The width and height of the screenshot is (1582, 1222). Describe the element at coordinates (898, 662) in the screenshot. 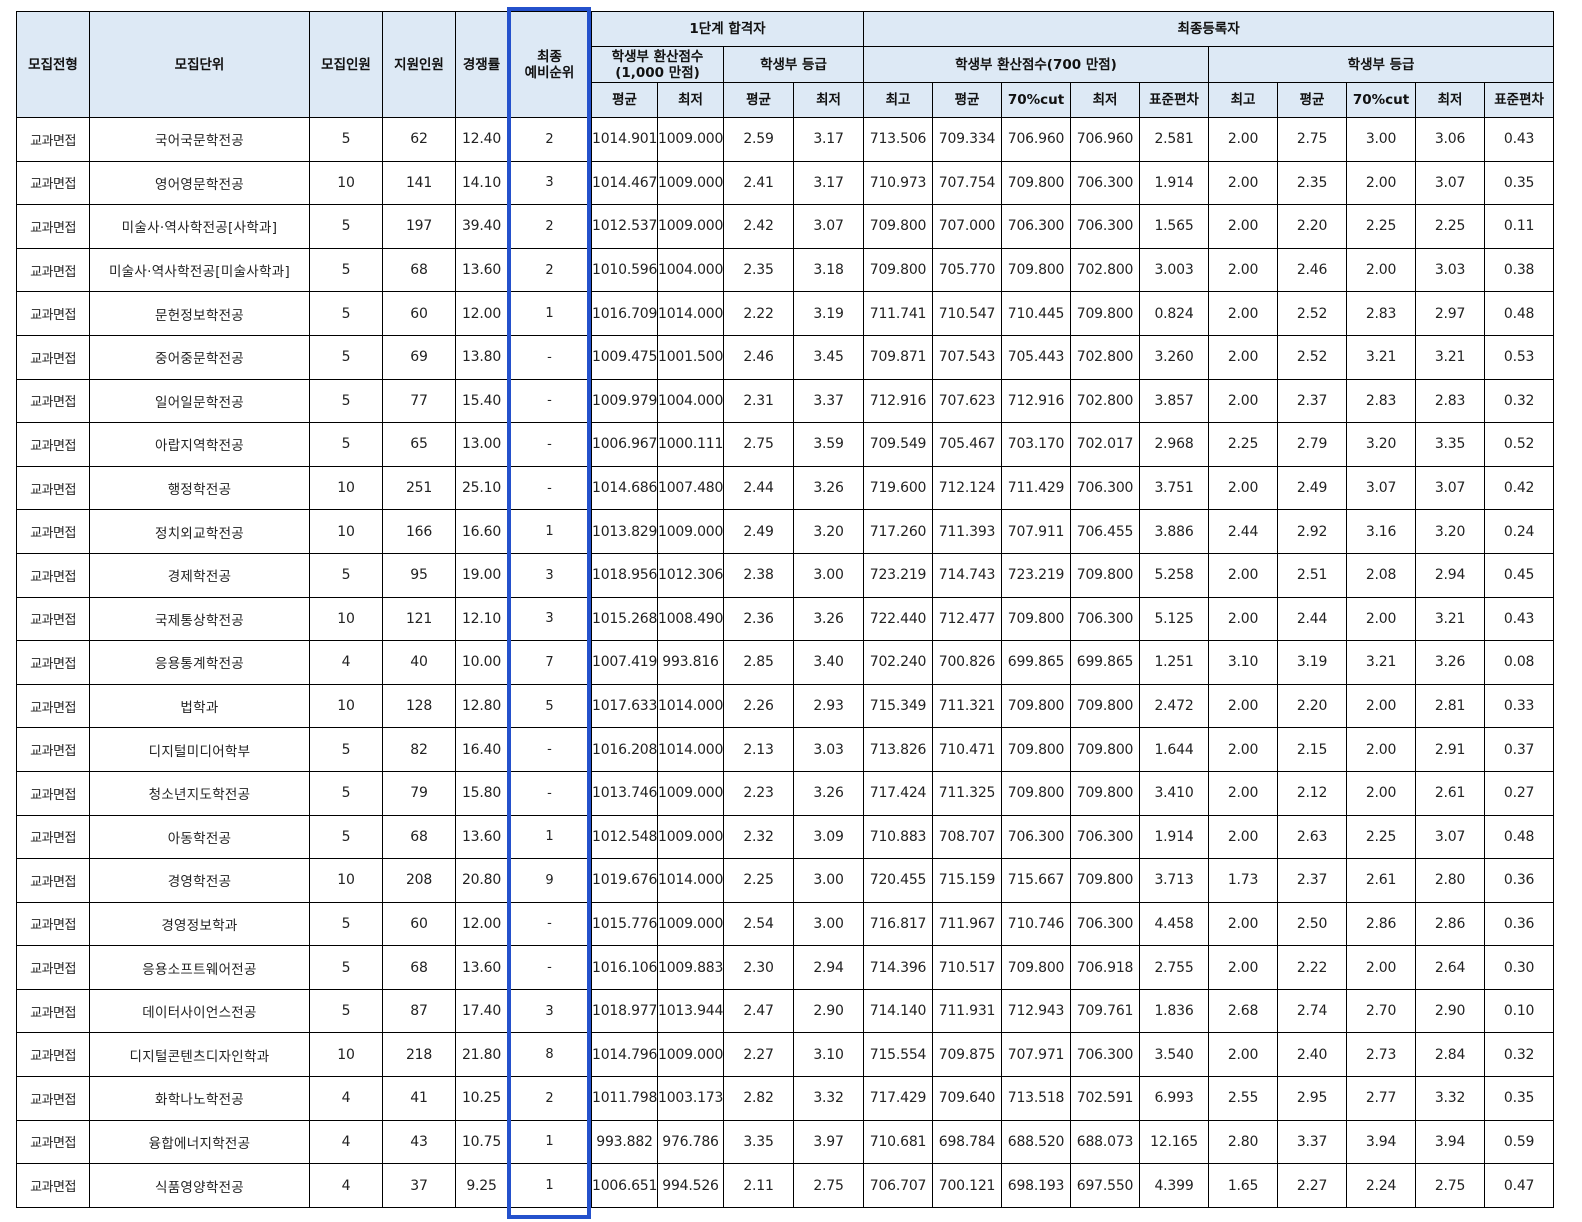

I see `cell-f-score-max: 702.240` at that location.